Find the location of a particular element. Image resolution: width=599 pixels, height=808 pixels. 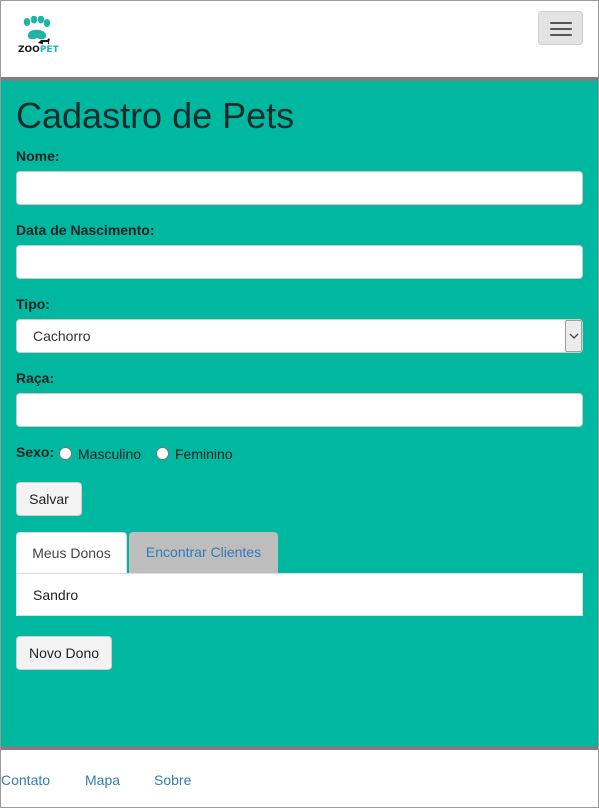

data-nascimento-input is located at coordinates (299, 262).